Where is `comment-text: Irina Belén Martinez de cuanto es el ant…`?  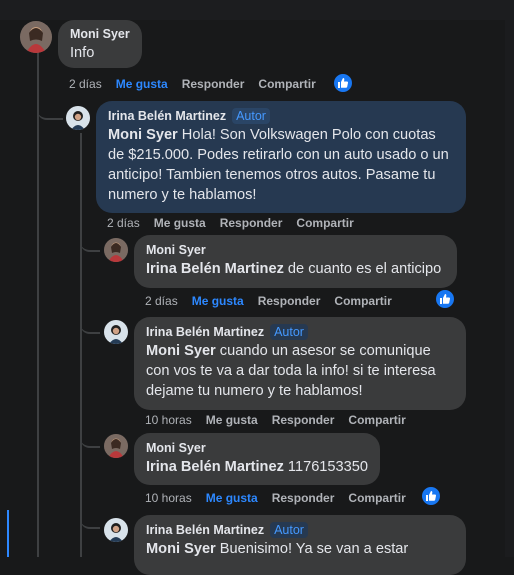
comment-text: Irina Belén Martinez de cuanto es el ant… is located at coordinates (295, 269).